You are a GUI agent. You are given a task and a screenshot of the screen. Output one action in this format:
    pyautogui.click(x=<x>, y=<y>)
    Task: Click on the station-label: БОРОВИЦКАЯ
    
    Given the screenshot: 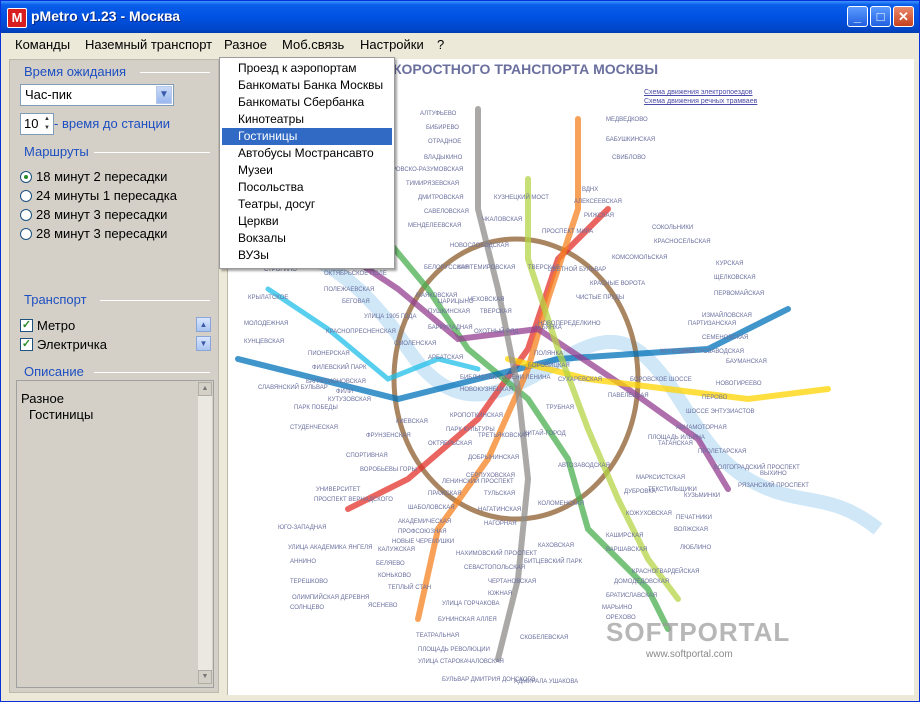 What is the action you would take?
    pyautogui.click(x=549, y=366)
    